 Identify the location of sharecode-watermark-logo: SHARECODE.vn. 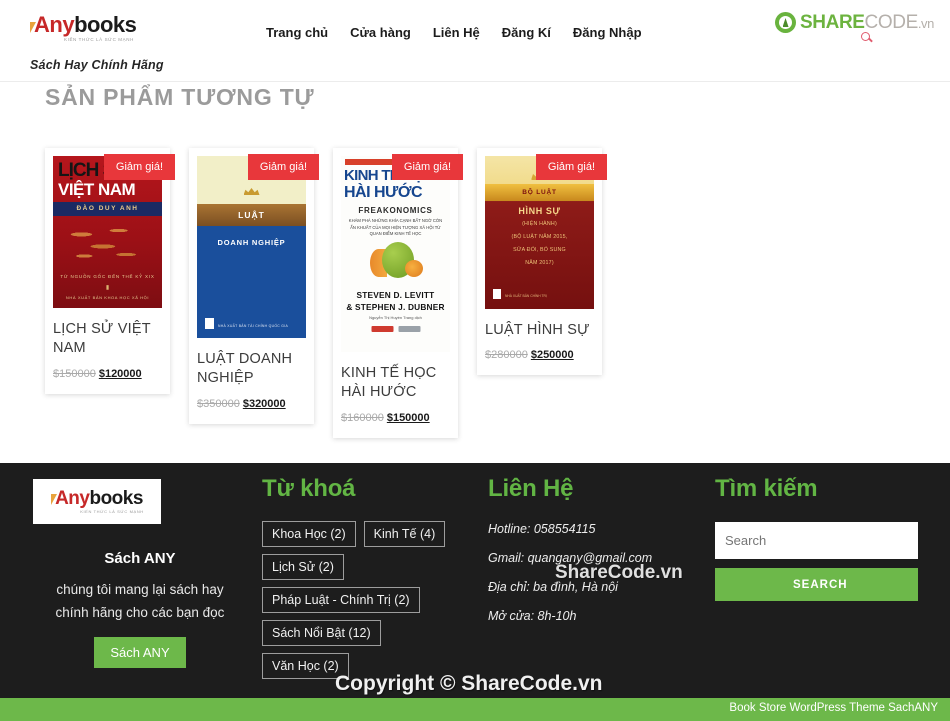
(854, 26).